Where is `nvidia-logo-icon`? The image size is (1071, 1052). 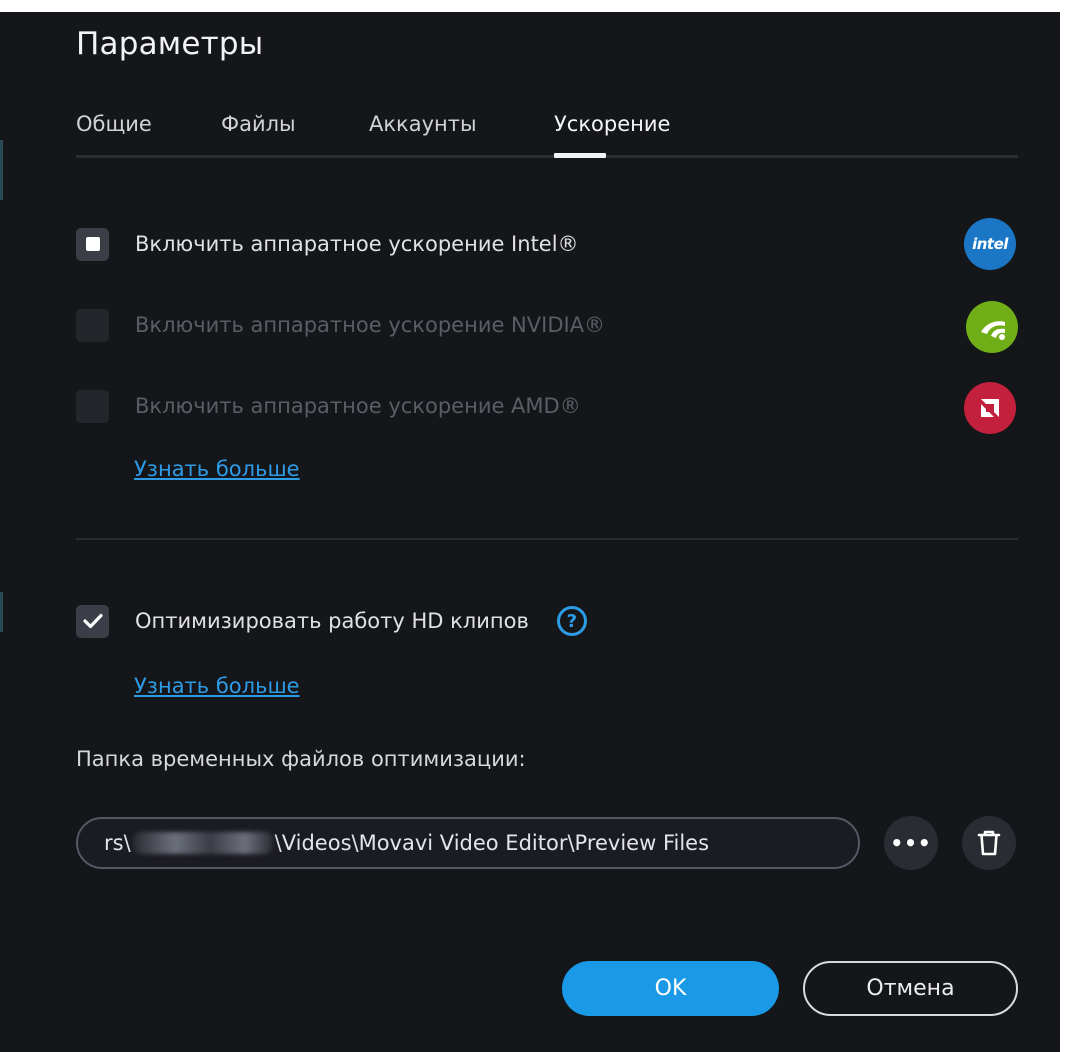 nvidia-logo-icon is located at coordinates (992, 327).